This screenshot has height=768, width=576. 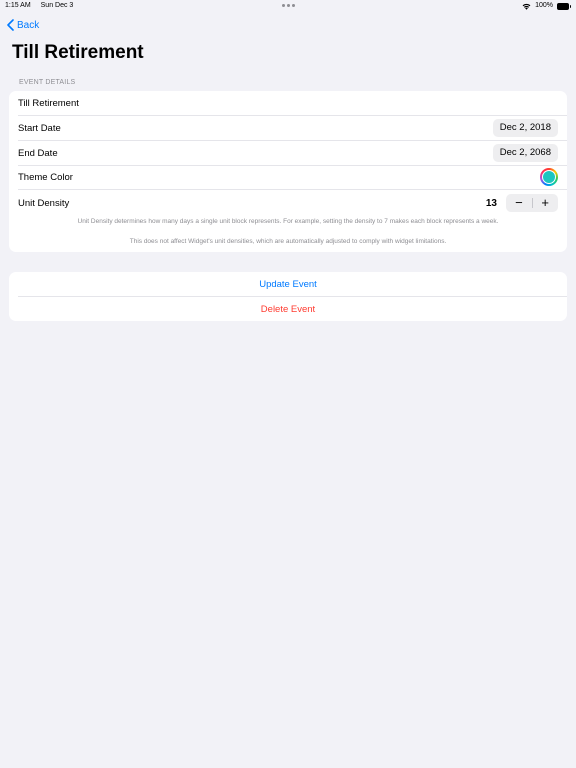 I want to click on theme-color-label: Theme Color, so click(x=45, y=177).